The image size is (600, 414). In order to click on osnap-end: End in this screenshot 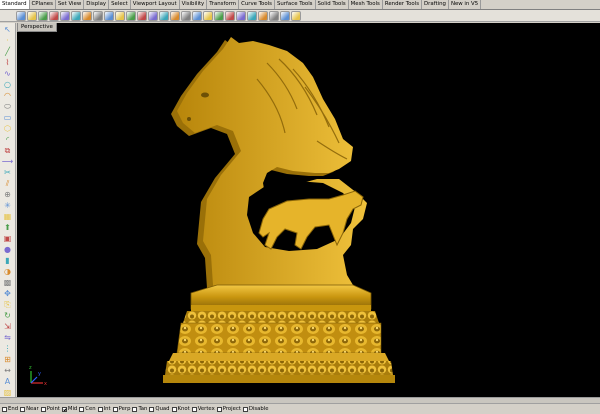, I will do `click(10, 409)`.